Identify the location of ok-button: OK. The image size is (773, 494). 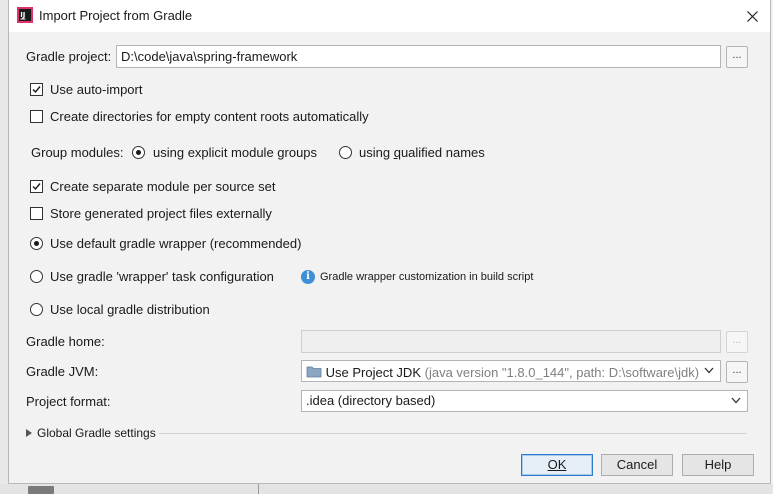
(557, 465).